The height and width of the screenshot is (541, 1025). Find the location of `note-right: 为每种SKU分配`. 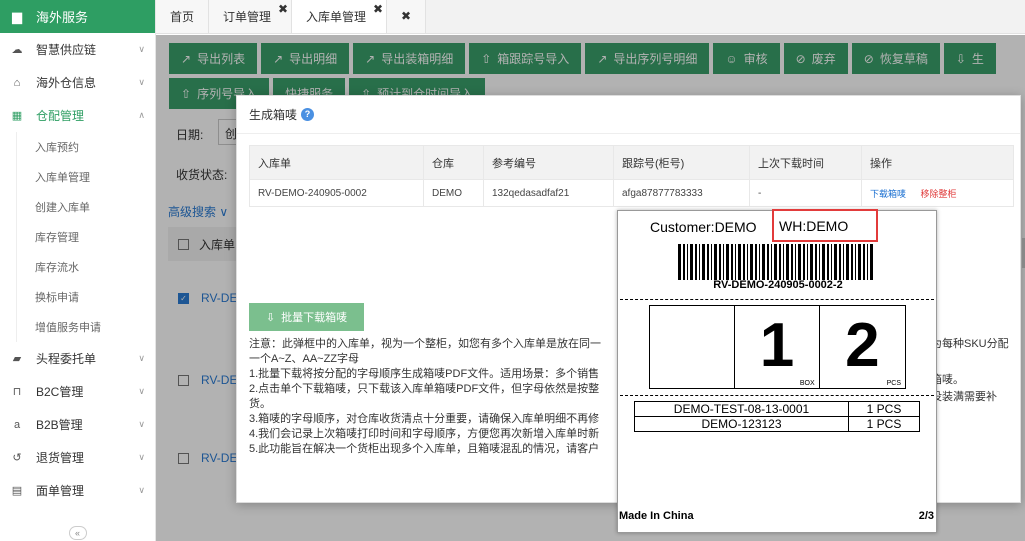

note-right: 为每种SKU分配 is located at coordinates (970, 344).